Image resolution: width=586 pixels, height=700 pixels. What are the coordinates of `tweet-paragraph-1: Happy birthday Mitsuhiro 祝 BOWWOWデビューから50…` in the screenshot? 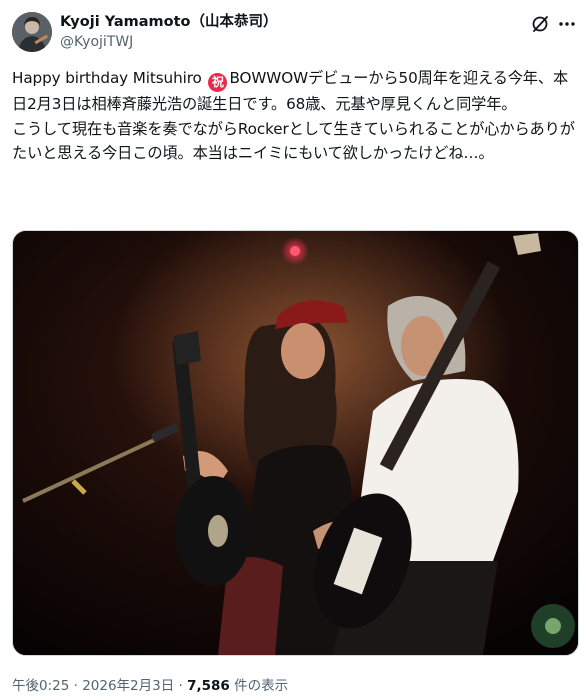 It's located at (295, 91).